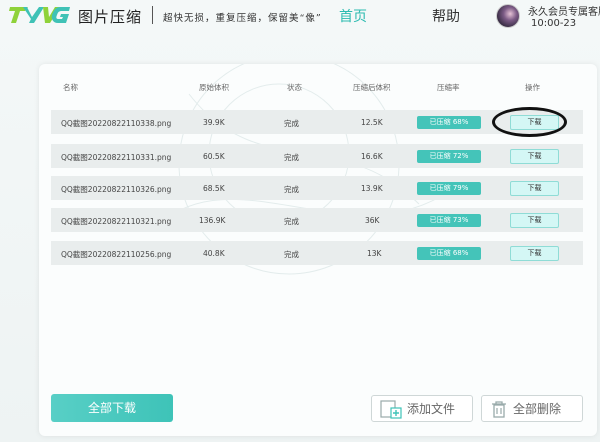  I want to click on add-file-label: 添加文件, so click(431, 409).